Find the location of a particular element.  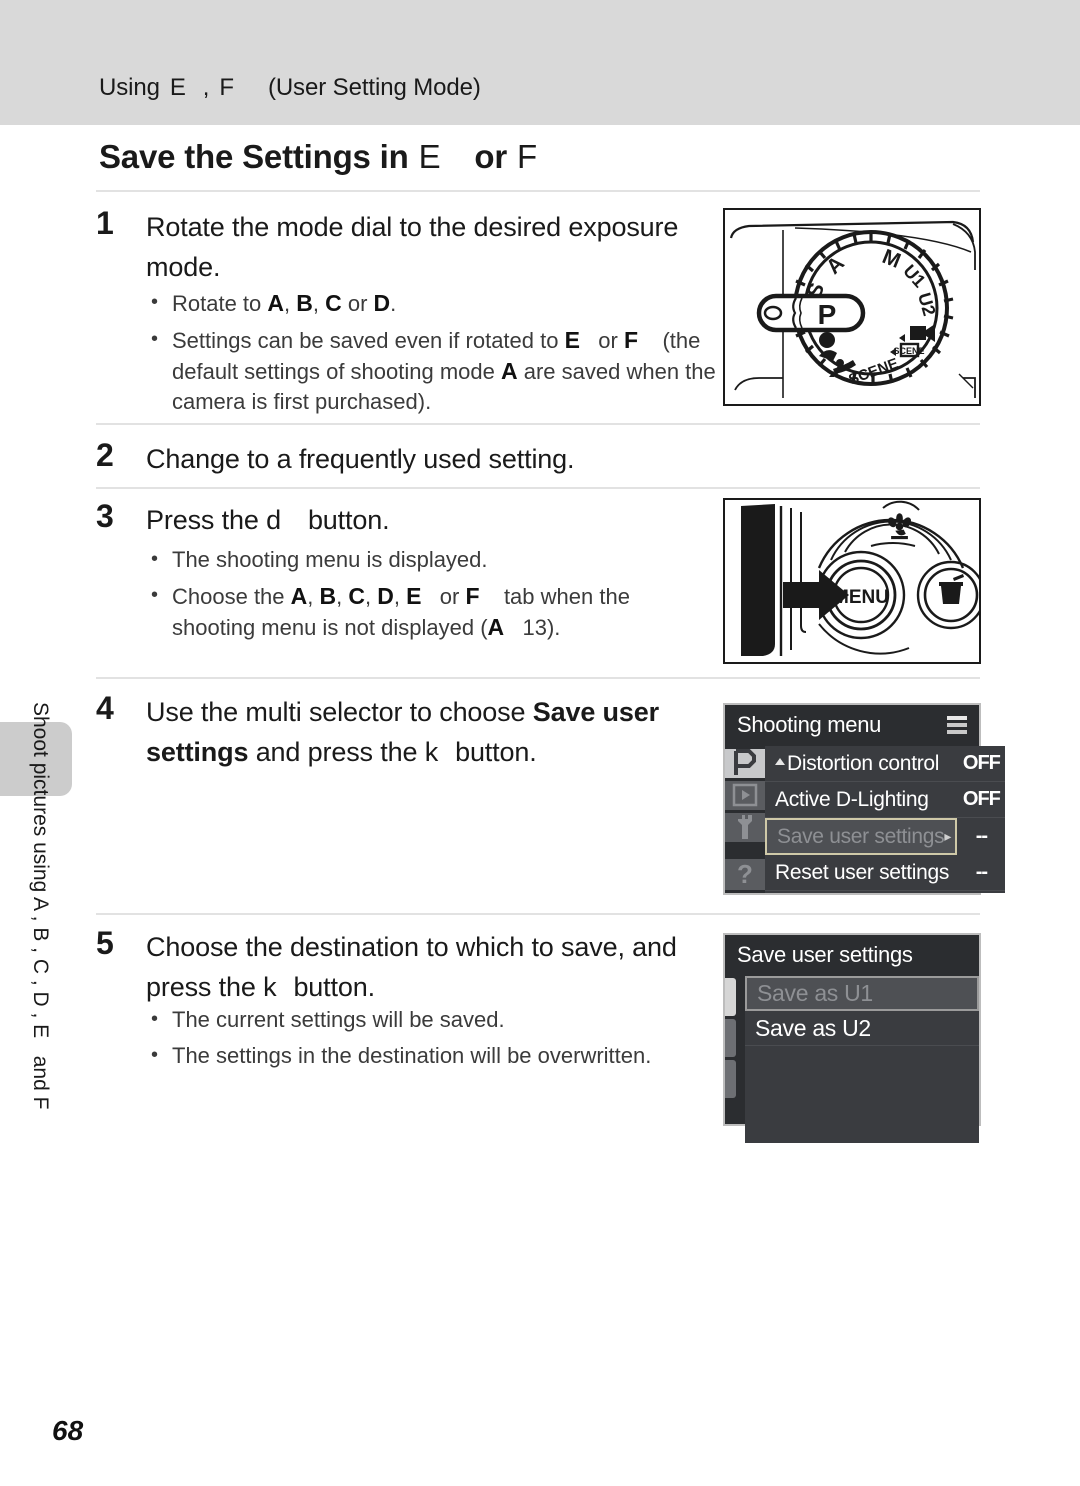

save-dialog-rows: Save as U1 Save as U2 is located at coordinates (862, 1059).